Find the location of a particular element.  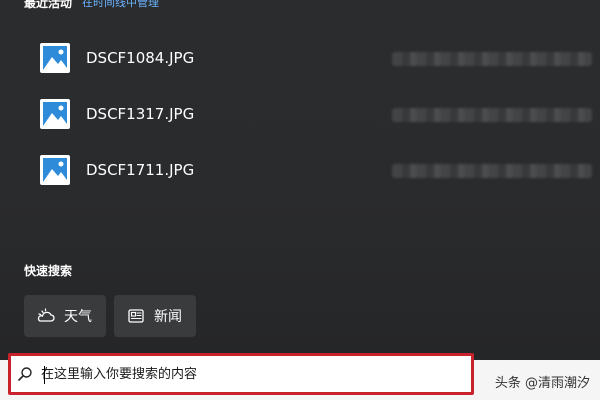

quick-search-title: 快速搜索 is located at coordinates (48, 271).